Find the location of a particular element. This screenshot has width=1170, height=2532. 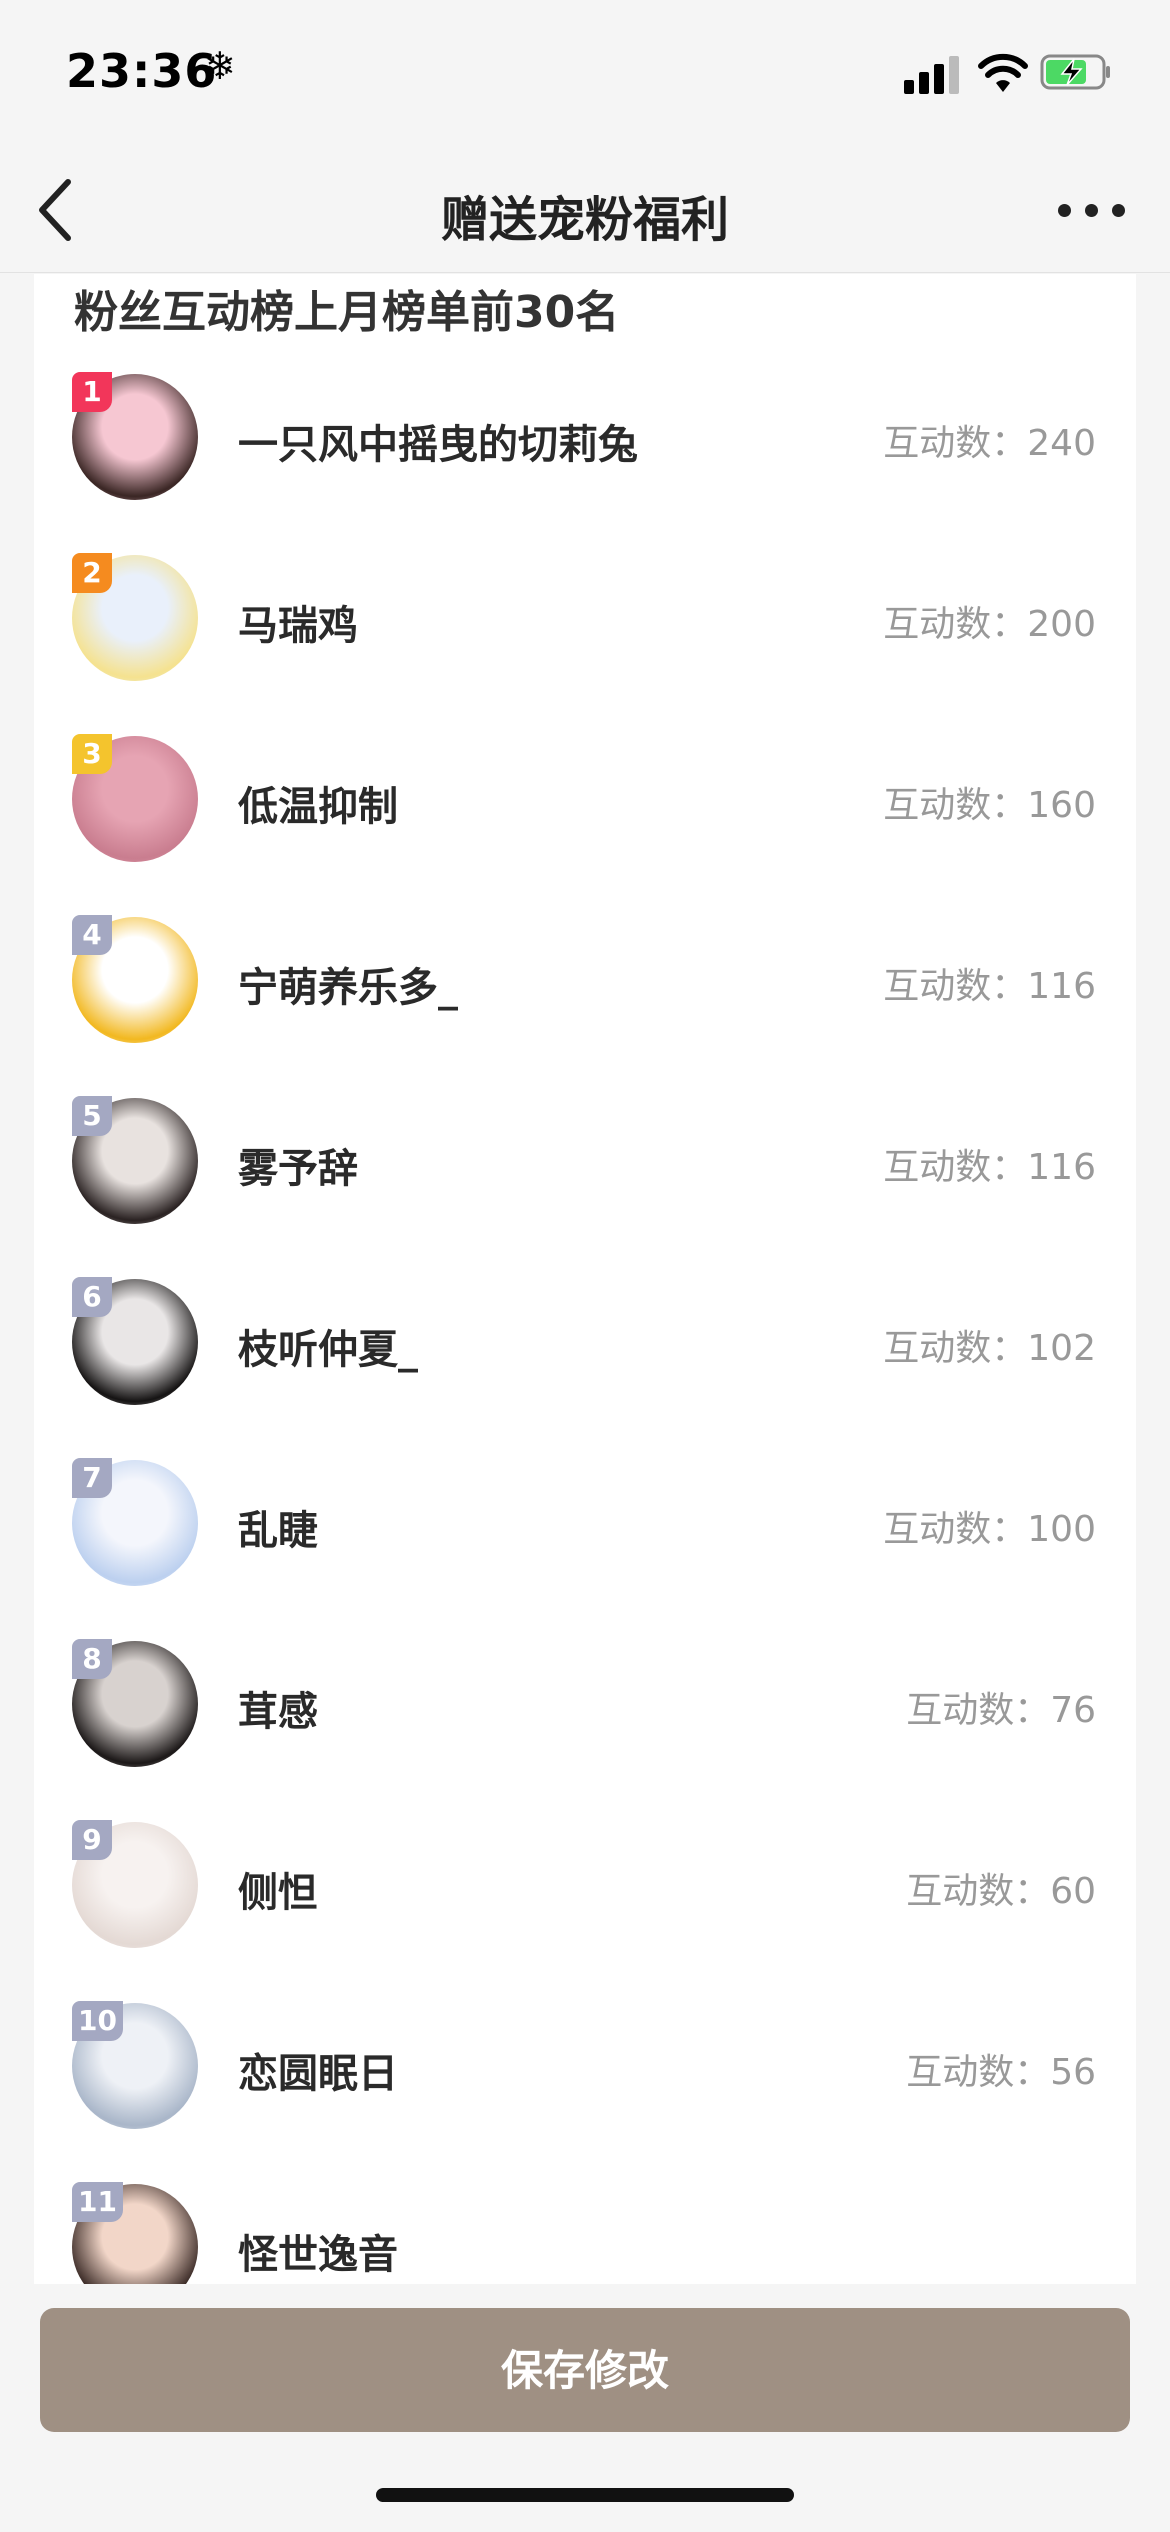

rank-badge: 4 is located at coordinates (92, 935).